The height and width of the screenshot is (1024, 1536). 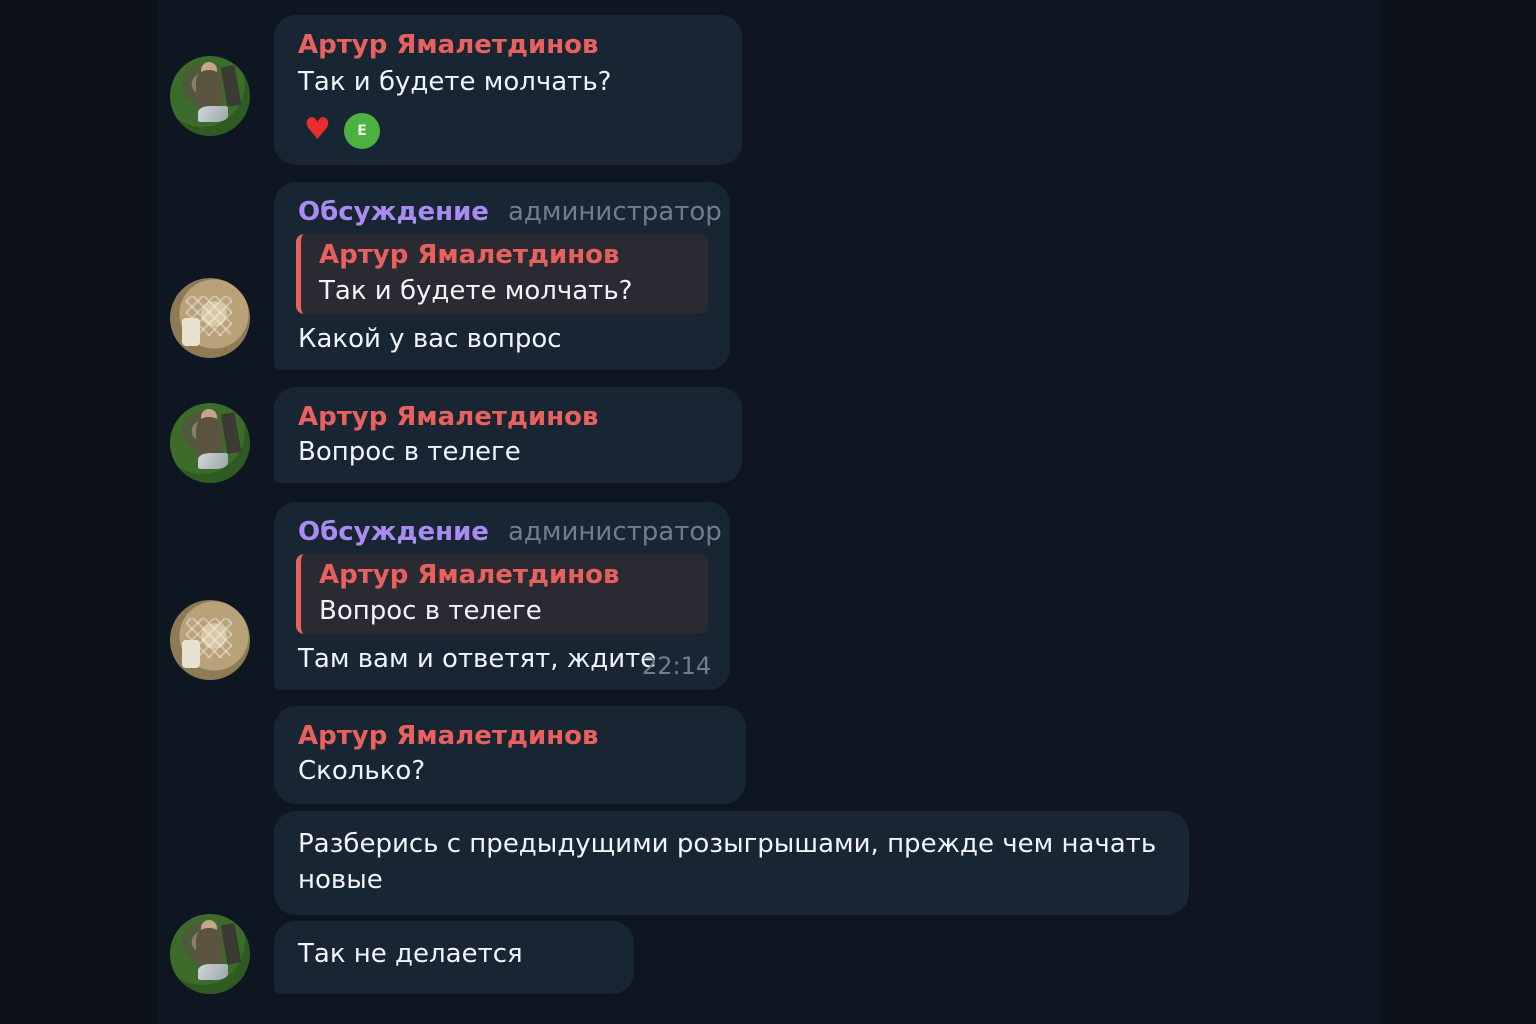 I want to click on right-backdrop, so click(x=1458, y=512).